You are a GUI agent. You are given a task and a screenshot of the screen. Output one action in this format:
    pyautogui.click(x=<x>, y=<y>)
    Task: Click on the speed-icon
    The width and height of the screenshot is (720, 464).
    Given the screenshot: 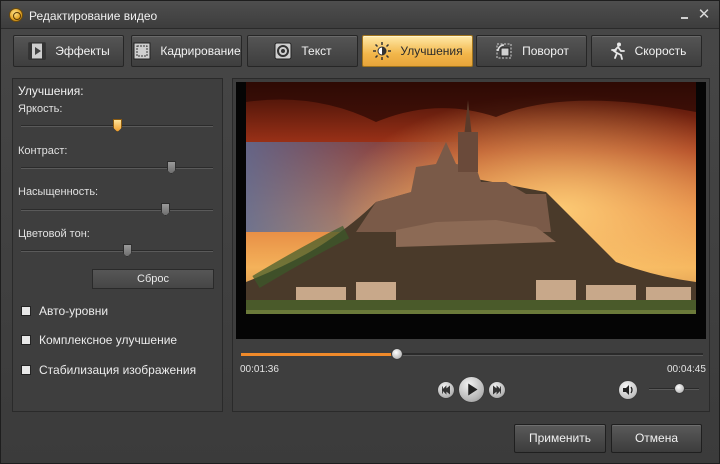 What is the action you would take?
    pyautogui.click(x=617, y=51)
    